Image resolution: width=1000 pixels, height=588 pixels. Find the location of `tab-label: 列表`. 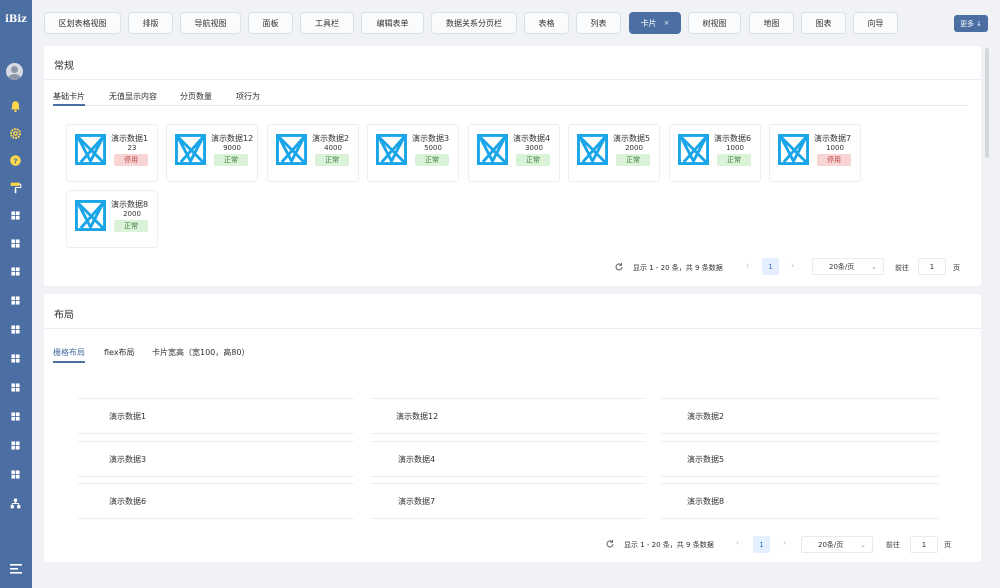

tab-label: 列表 is located at coordinates (598, 23).